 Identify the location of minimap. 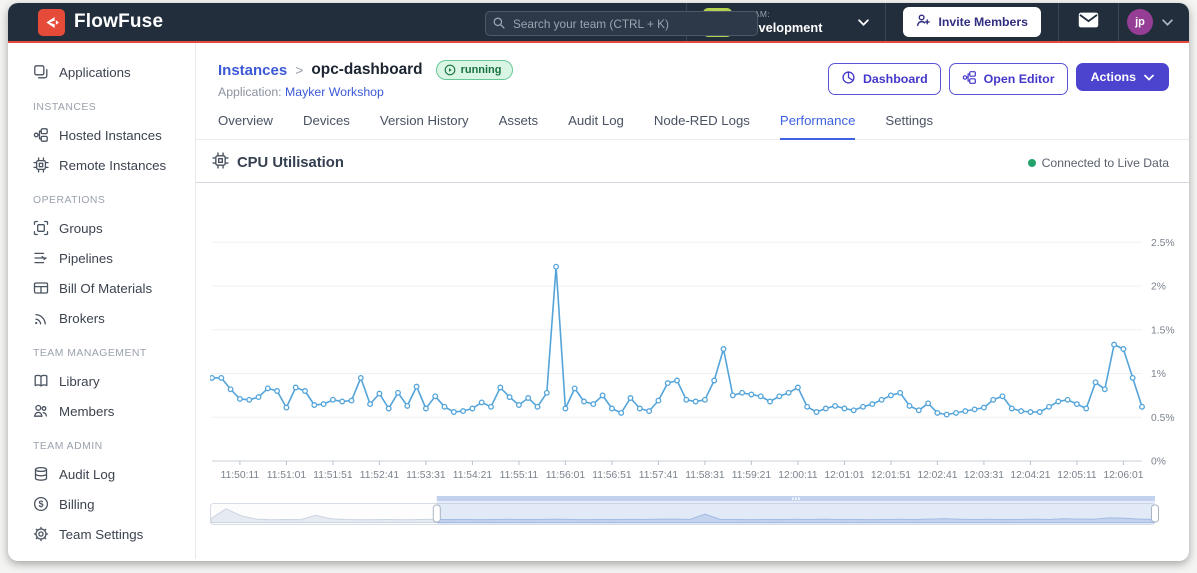
(692, 510).